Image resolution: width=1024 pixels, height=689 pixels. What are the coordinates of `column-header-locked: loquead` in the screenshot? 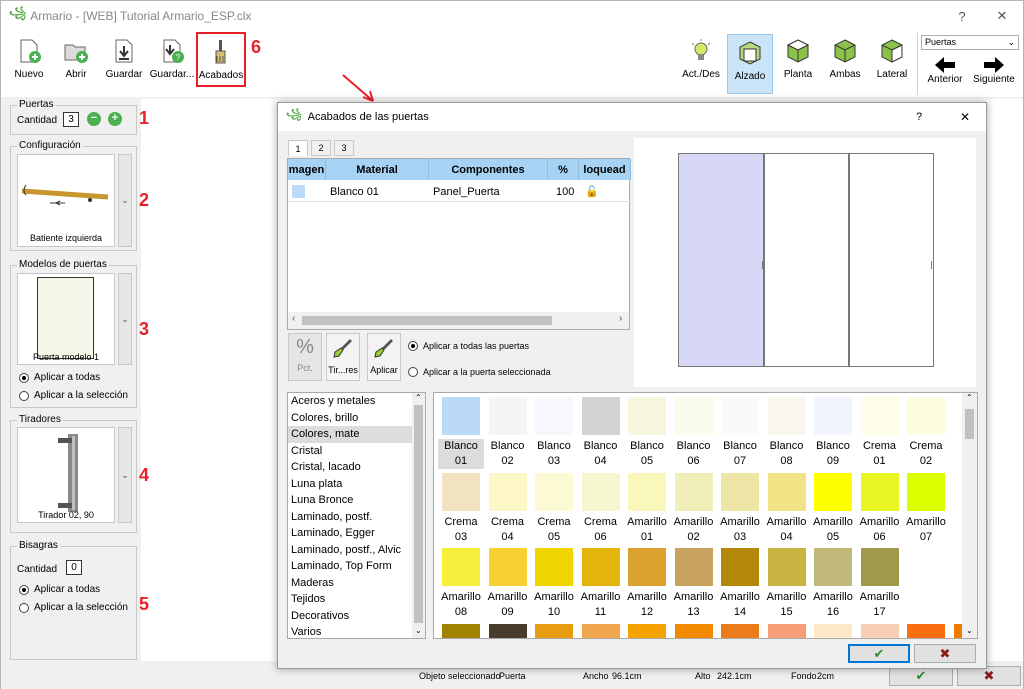 It's located at (605, 169).